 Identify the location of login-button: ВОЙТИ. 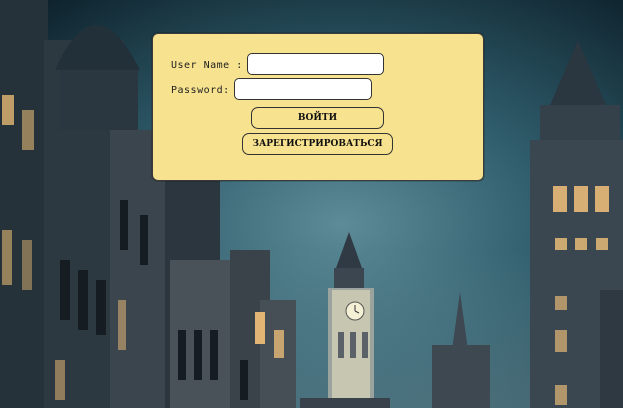
(317, 118).